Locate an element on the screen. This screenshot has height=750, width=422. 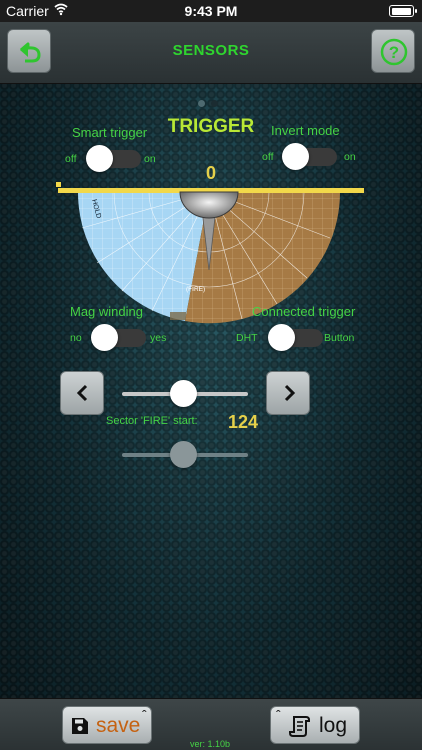
log-button: ˆ log is located at coordinates (315, 725).